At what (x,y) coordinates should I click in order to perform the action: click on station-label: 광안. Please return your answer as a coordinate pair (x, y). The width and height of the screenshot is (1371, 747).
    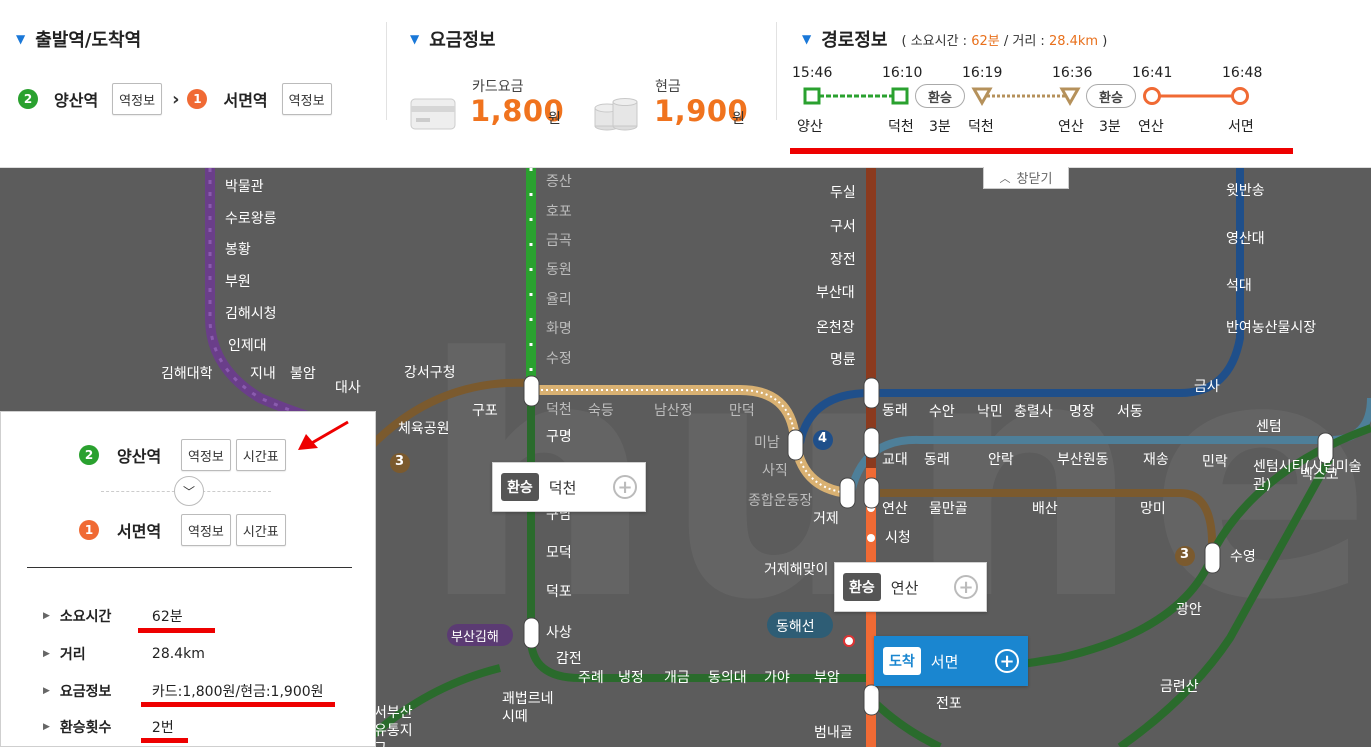
    Looking at the image, I should click on (1189, 609).